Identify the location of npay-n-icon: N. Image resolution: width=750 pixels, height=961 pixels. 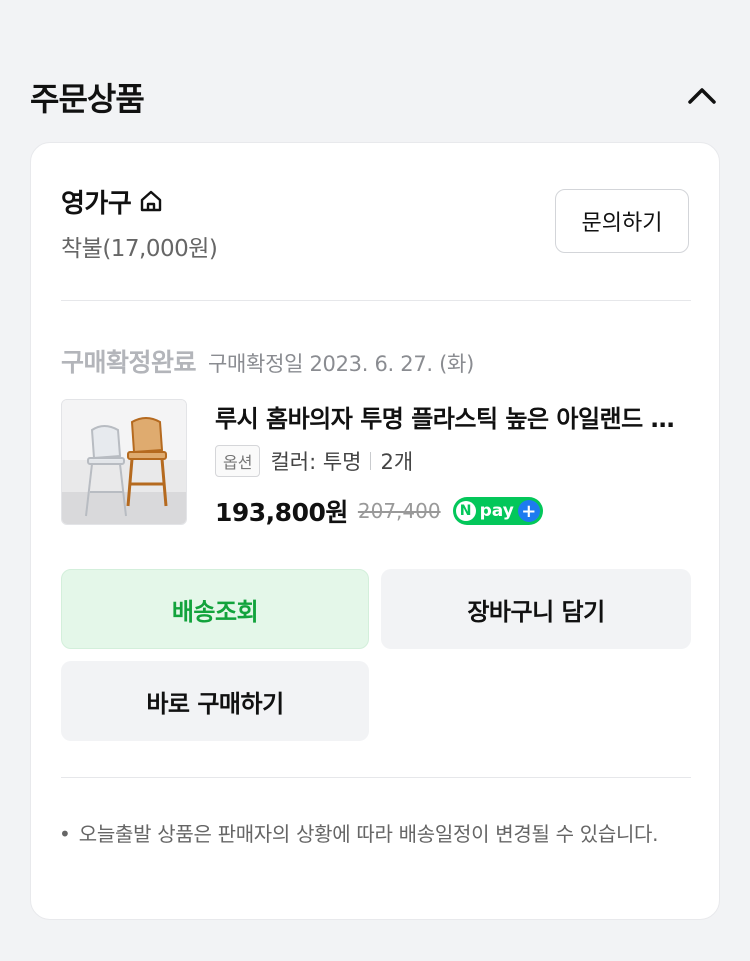
(465, 511).